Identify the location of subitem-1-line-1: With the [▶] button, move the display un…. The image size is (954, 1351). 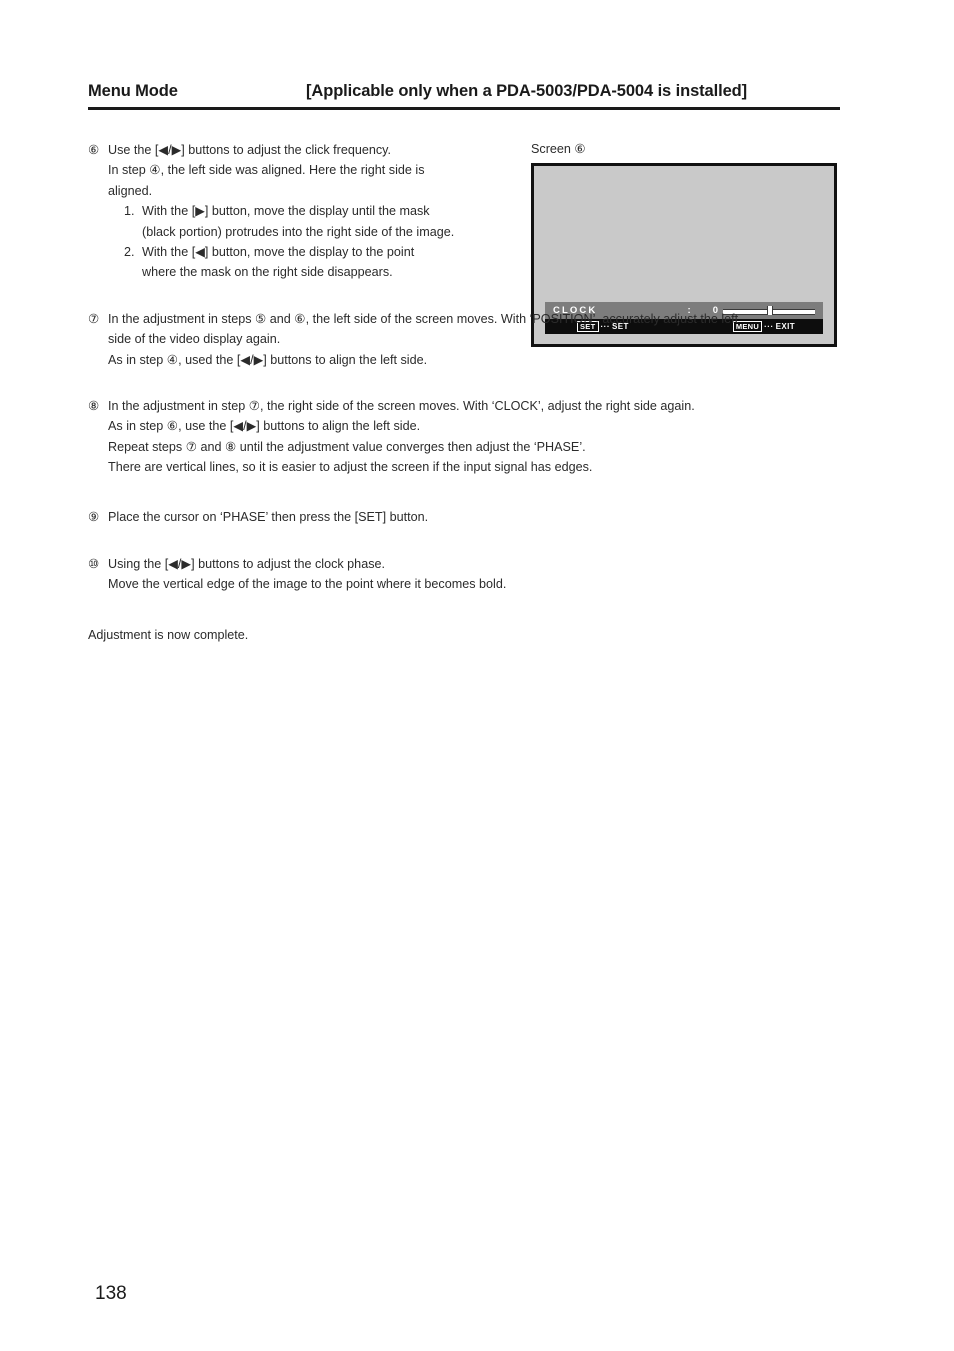
(286, 211).